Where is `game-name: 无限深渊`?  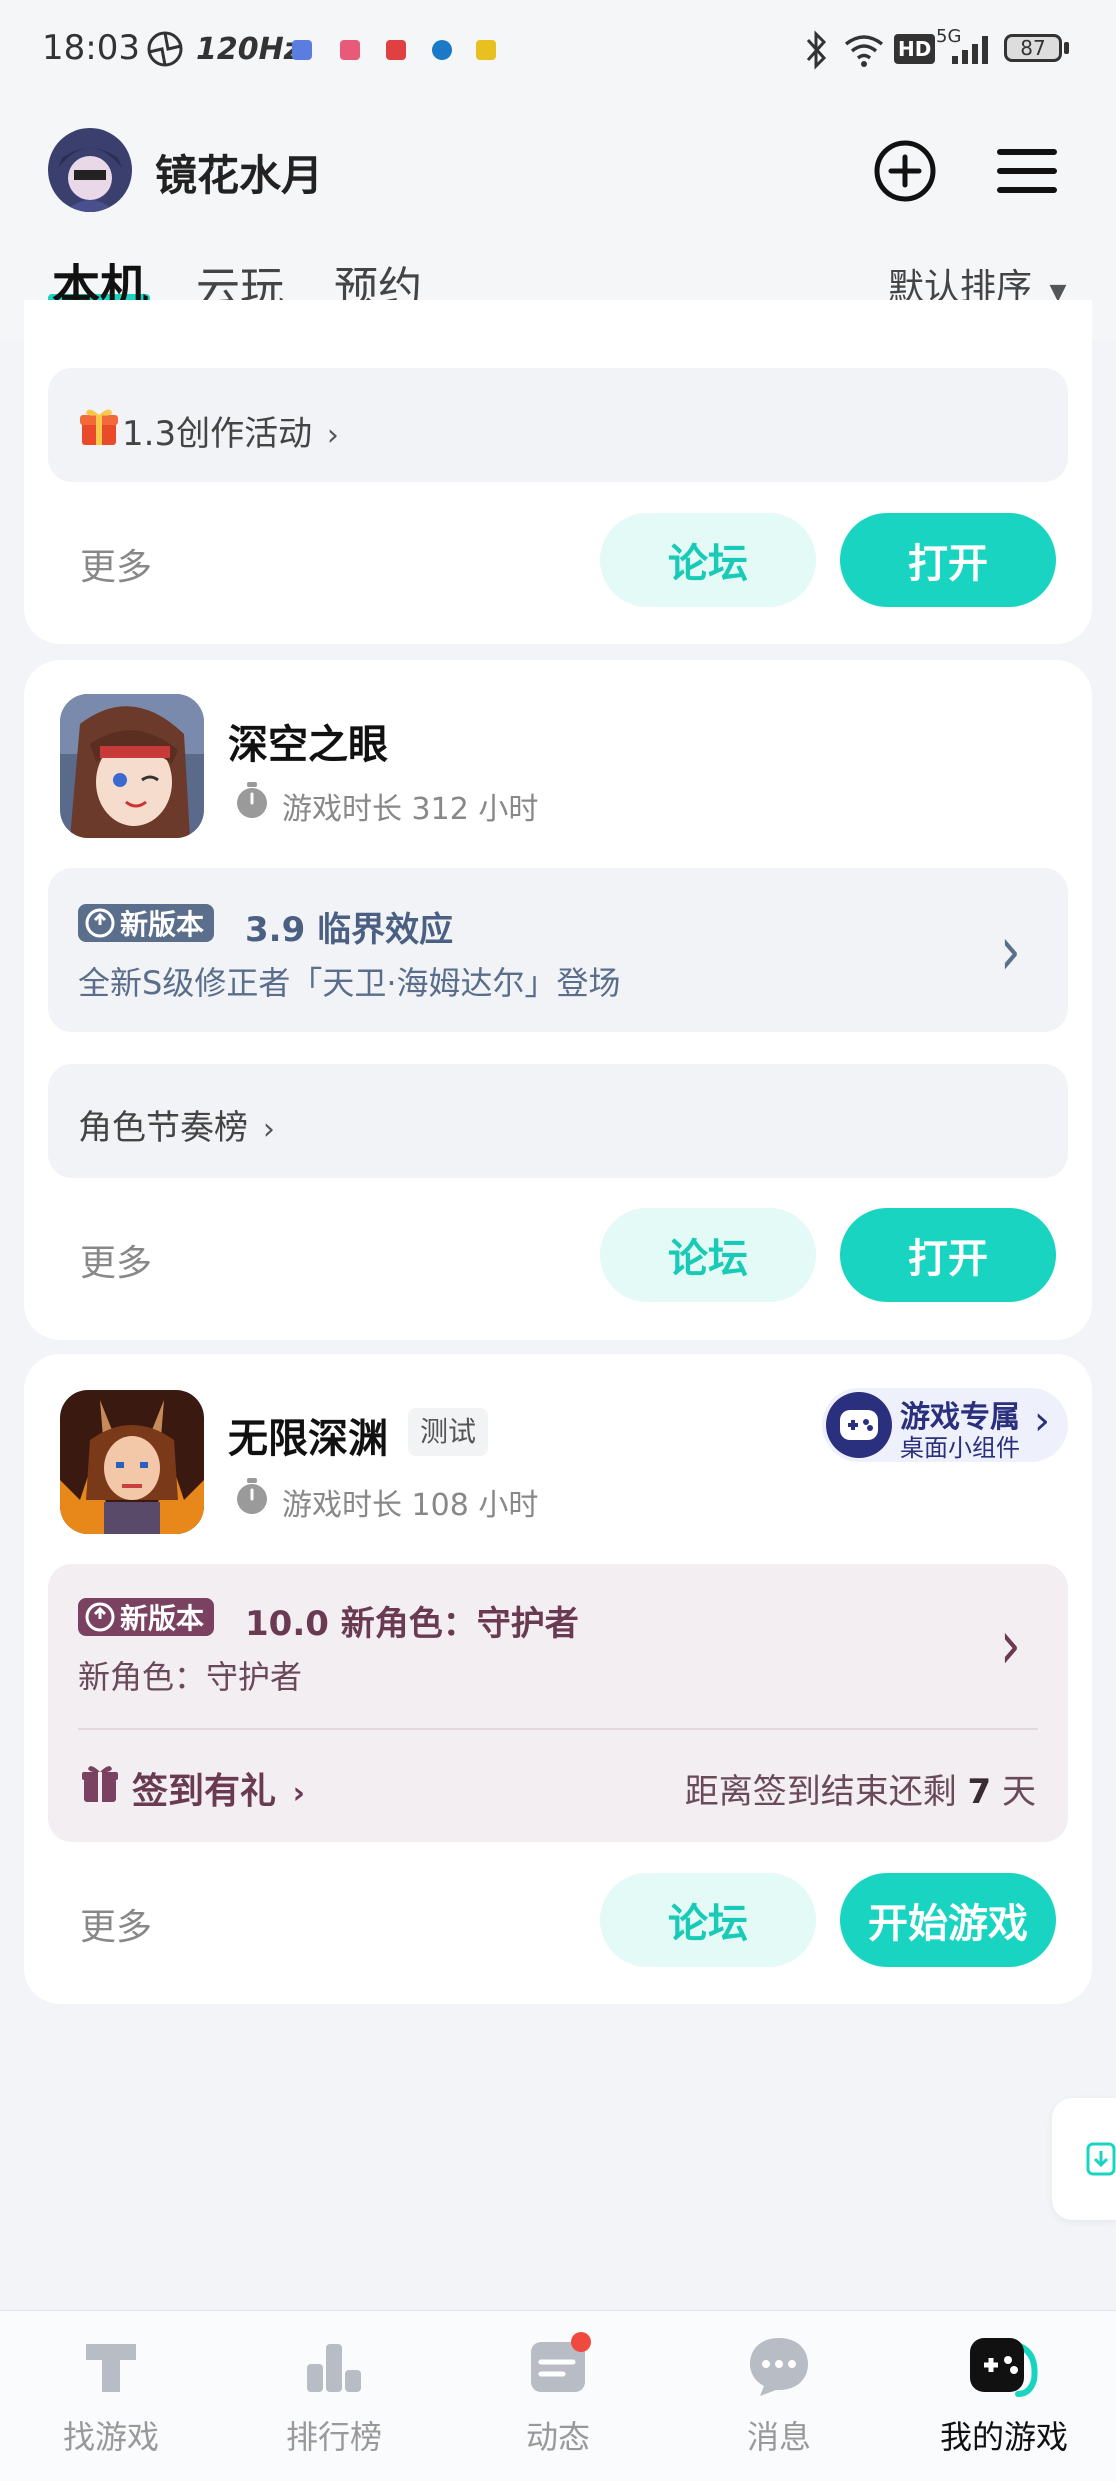 game-name: 无限深渊 is located at coordinates (308, 1439).